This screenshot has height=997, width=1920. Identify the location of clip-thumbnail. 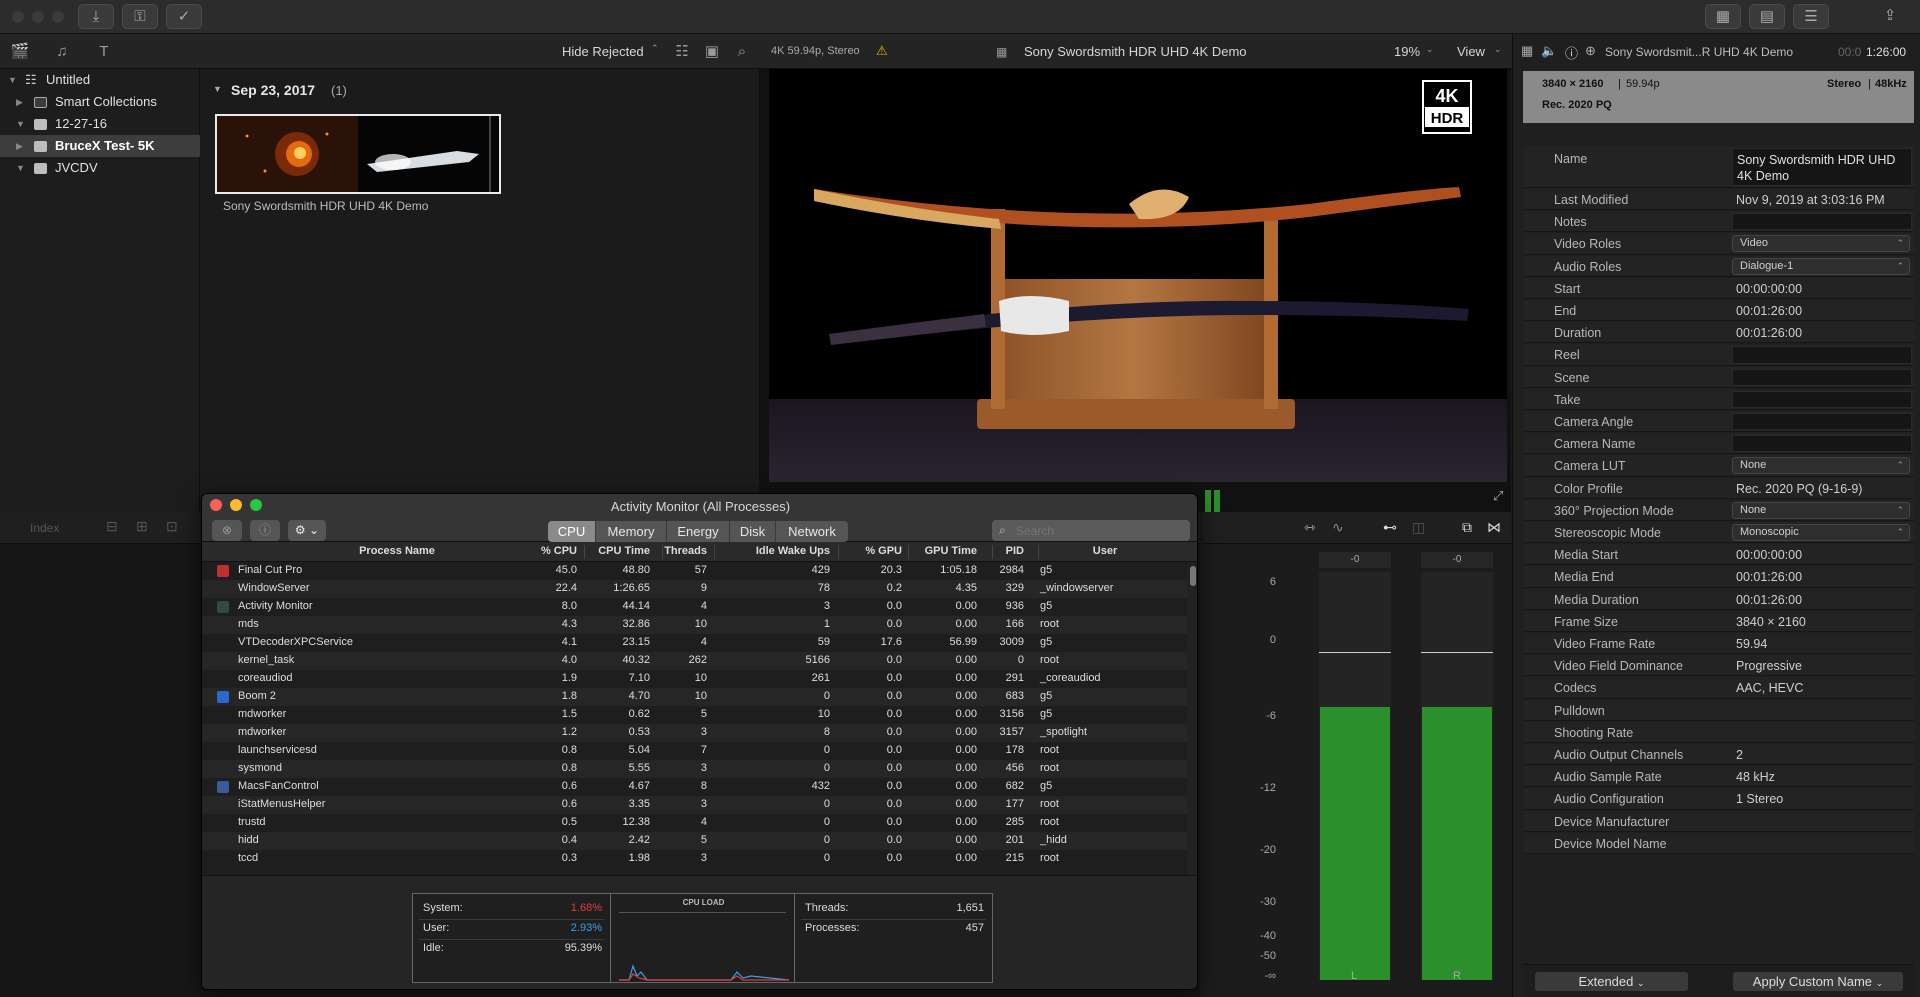
(358, 154).